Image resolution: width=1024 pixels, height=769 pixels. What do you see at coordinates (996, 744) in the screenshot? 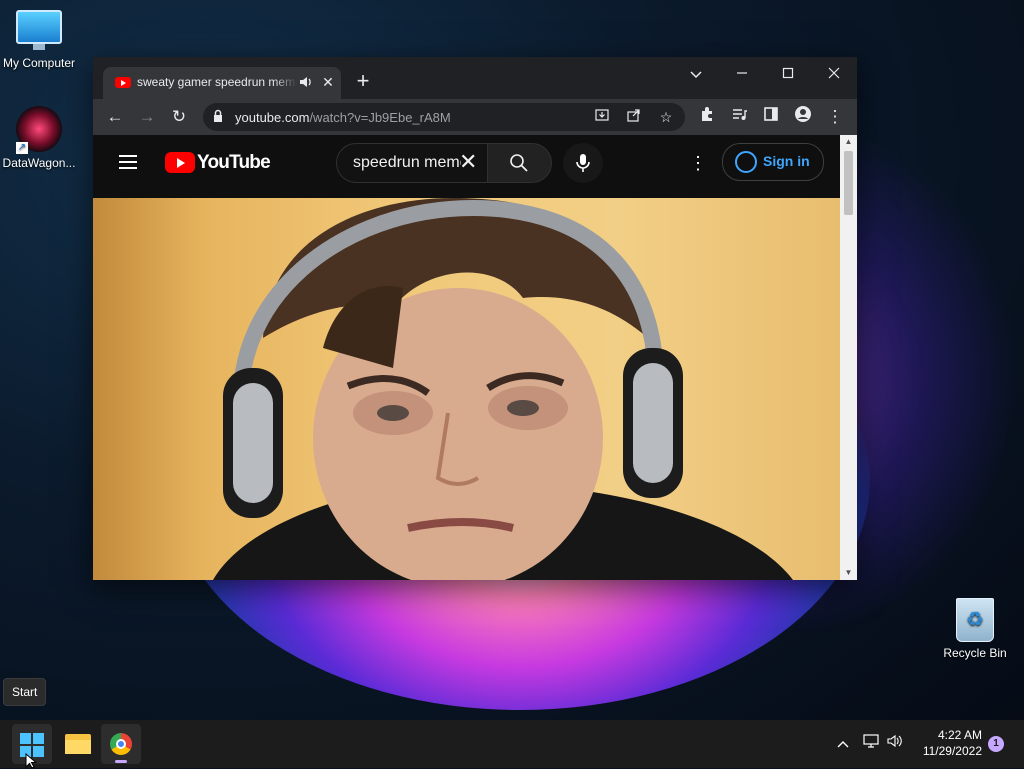
I see `notification-badge: 1` at bounding box center [996, 744].